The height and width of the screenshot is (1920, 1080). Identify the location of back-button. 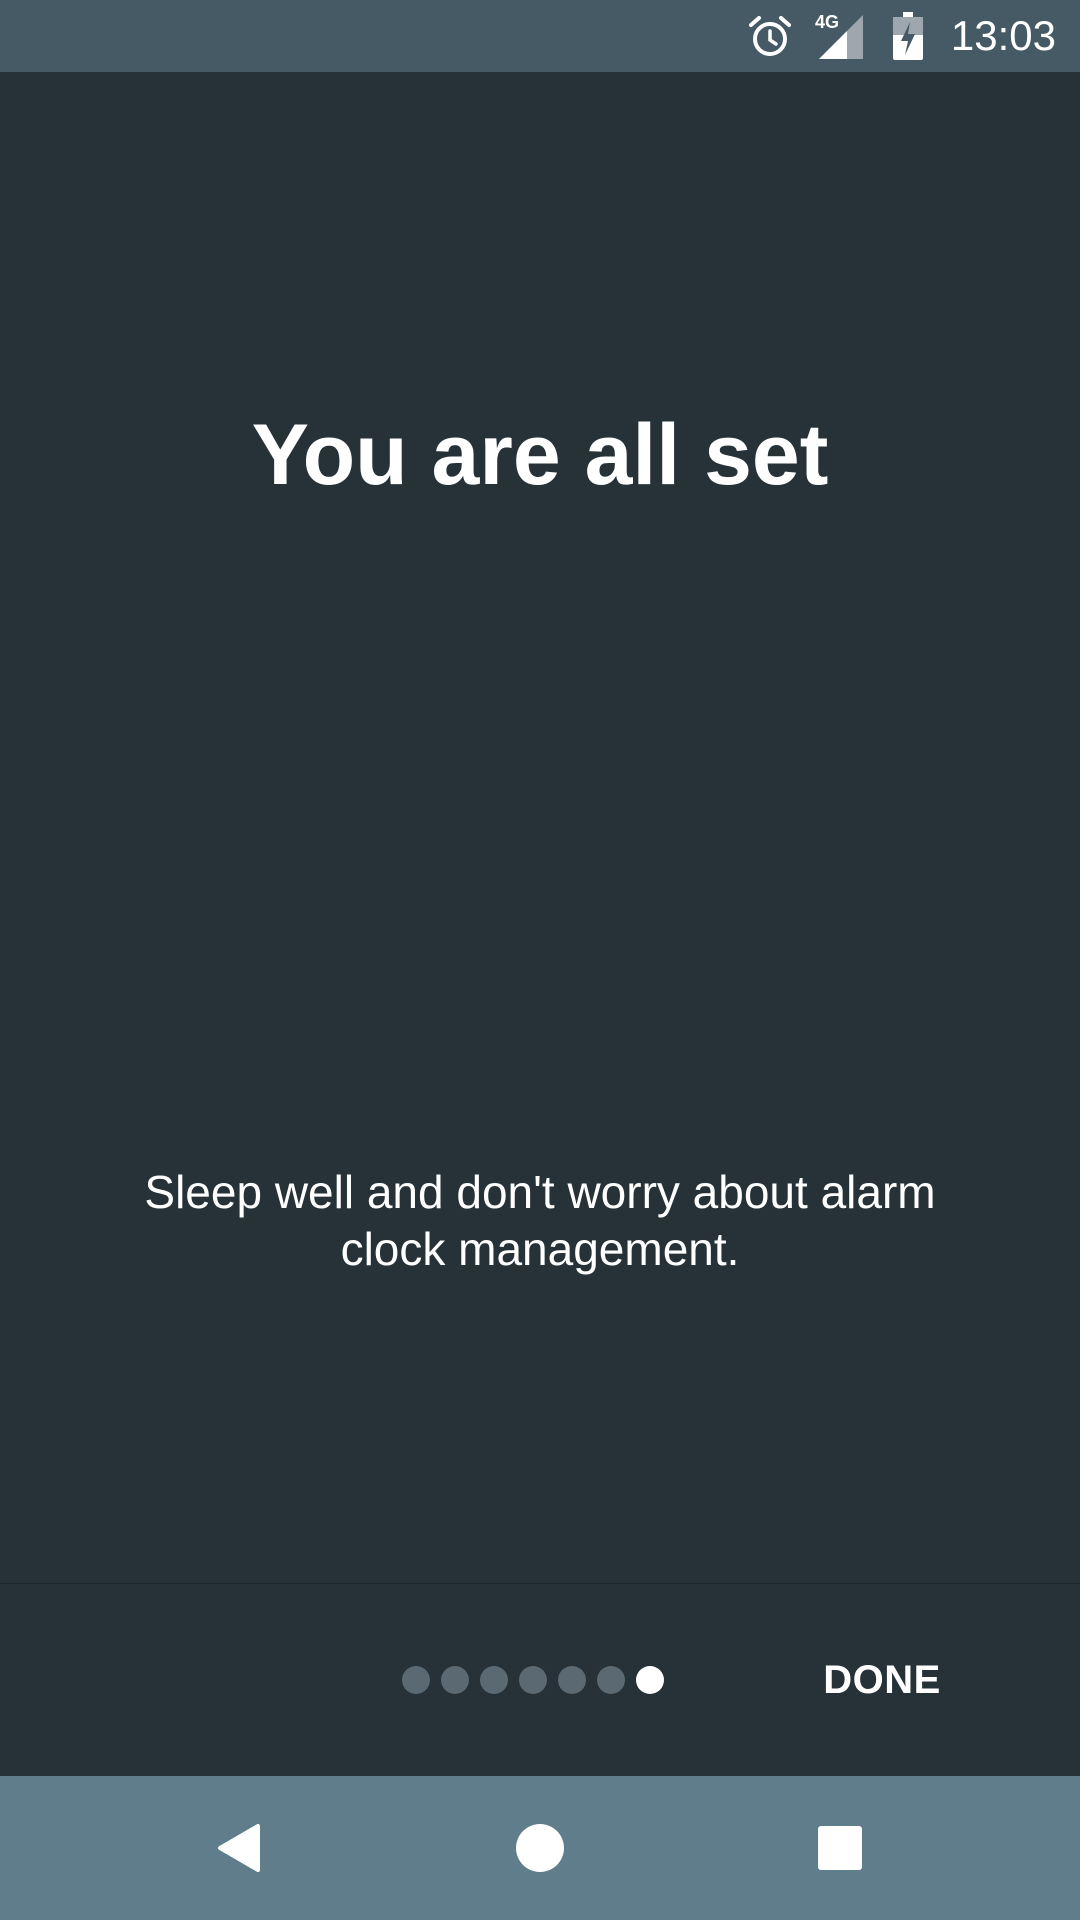
(240, 1848).